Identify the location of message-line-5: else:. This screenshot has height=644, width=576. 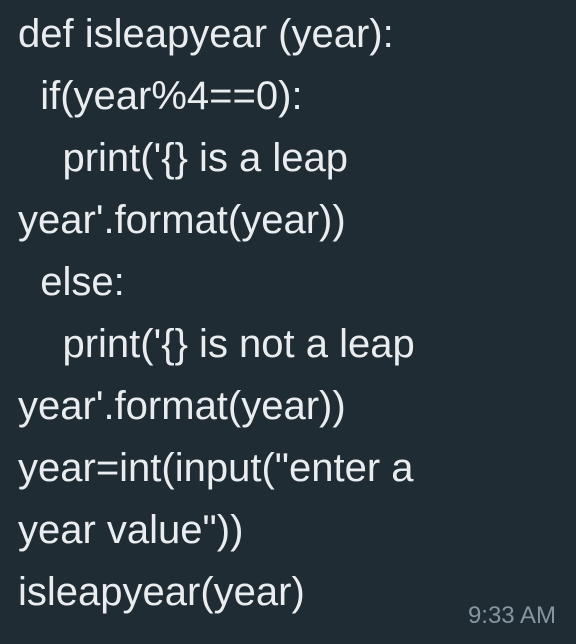
(71, 282).